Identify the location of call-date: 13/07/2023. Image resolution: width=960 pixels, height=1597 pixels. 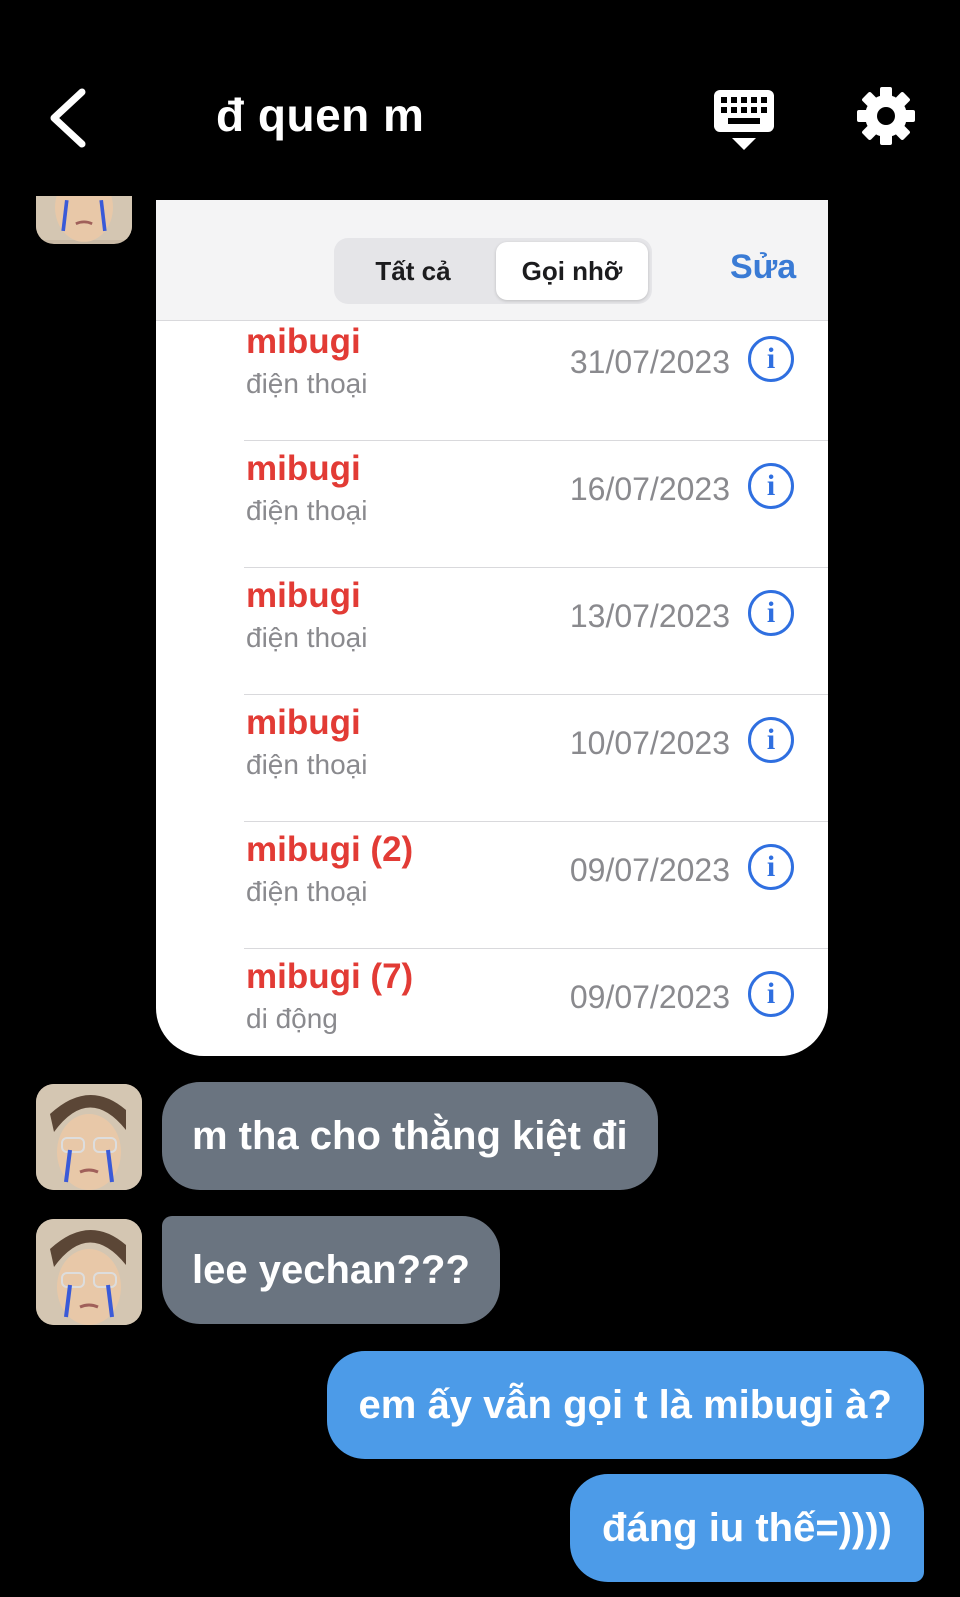
(649, 616).